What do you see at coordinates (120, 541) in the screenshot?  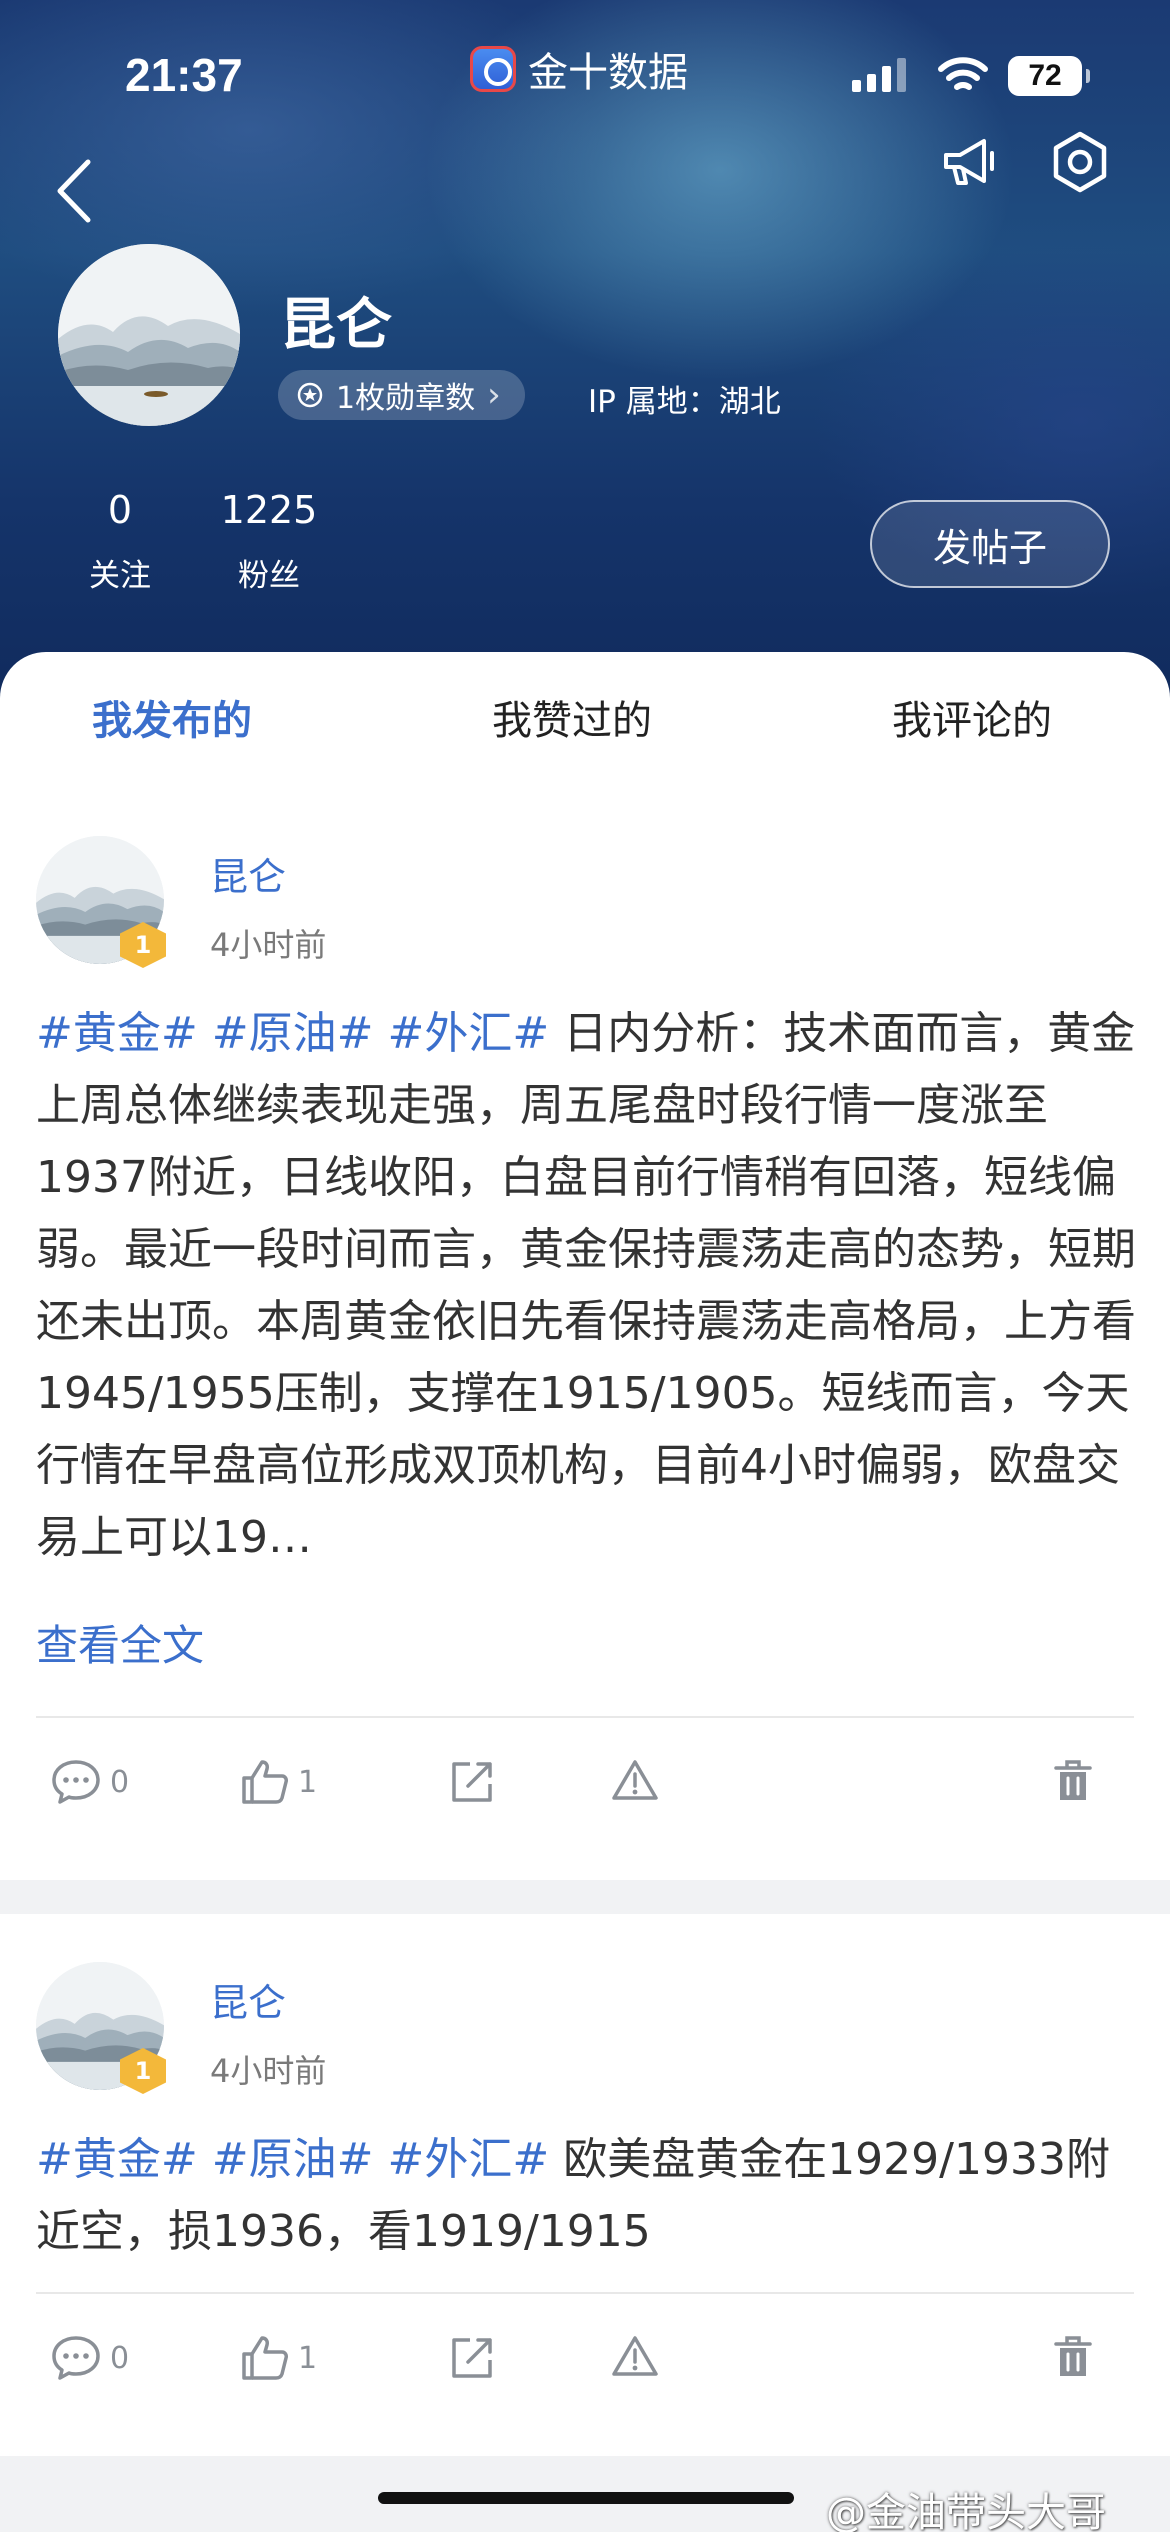 I see `following-stat: 0 关注` at bounding box center [120, 541].